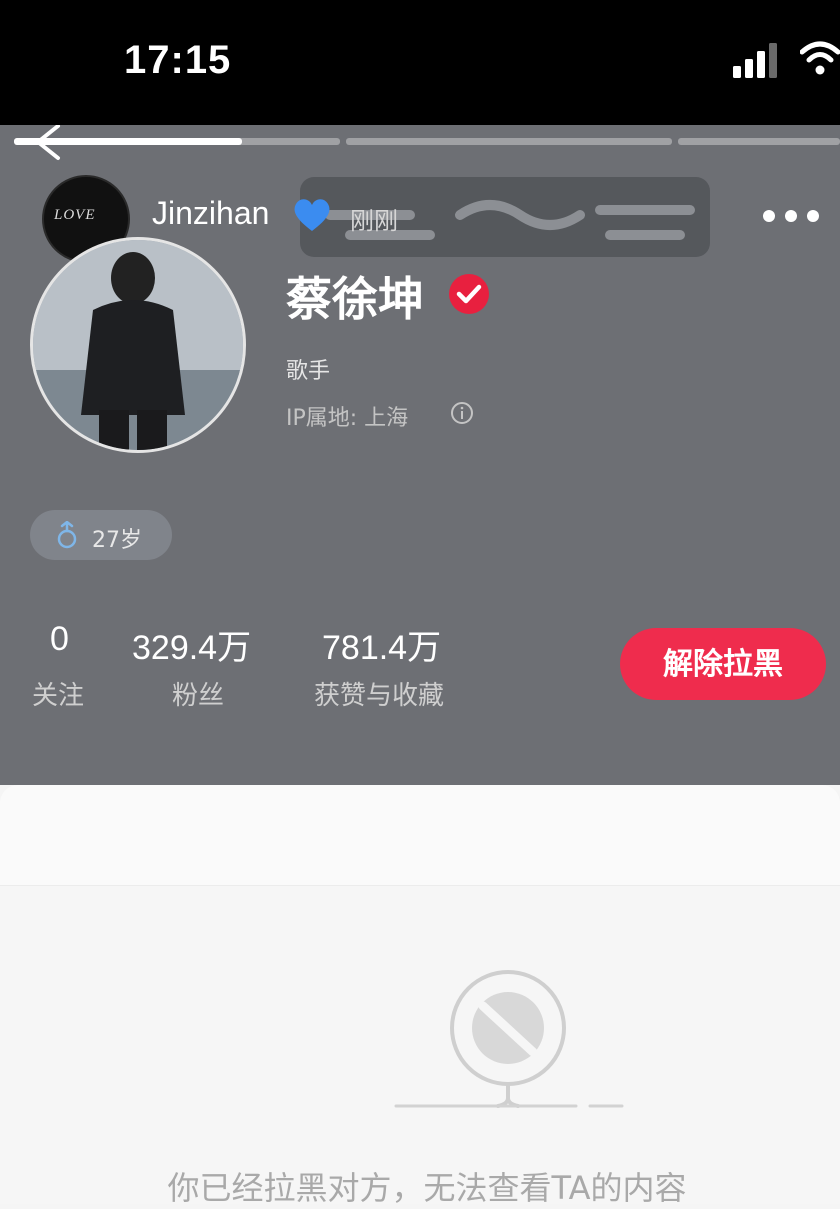  I want to click on profile-name: 蔡徐坤, so click(355, 299).